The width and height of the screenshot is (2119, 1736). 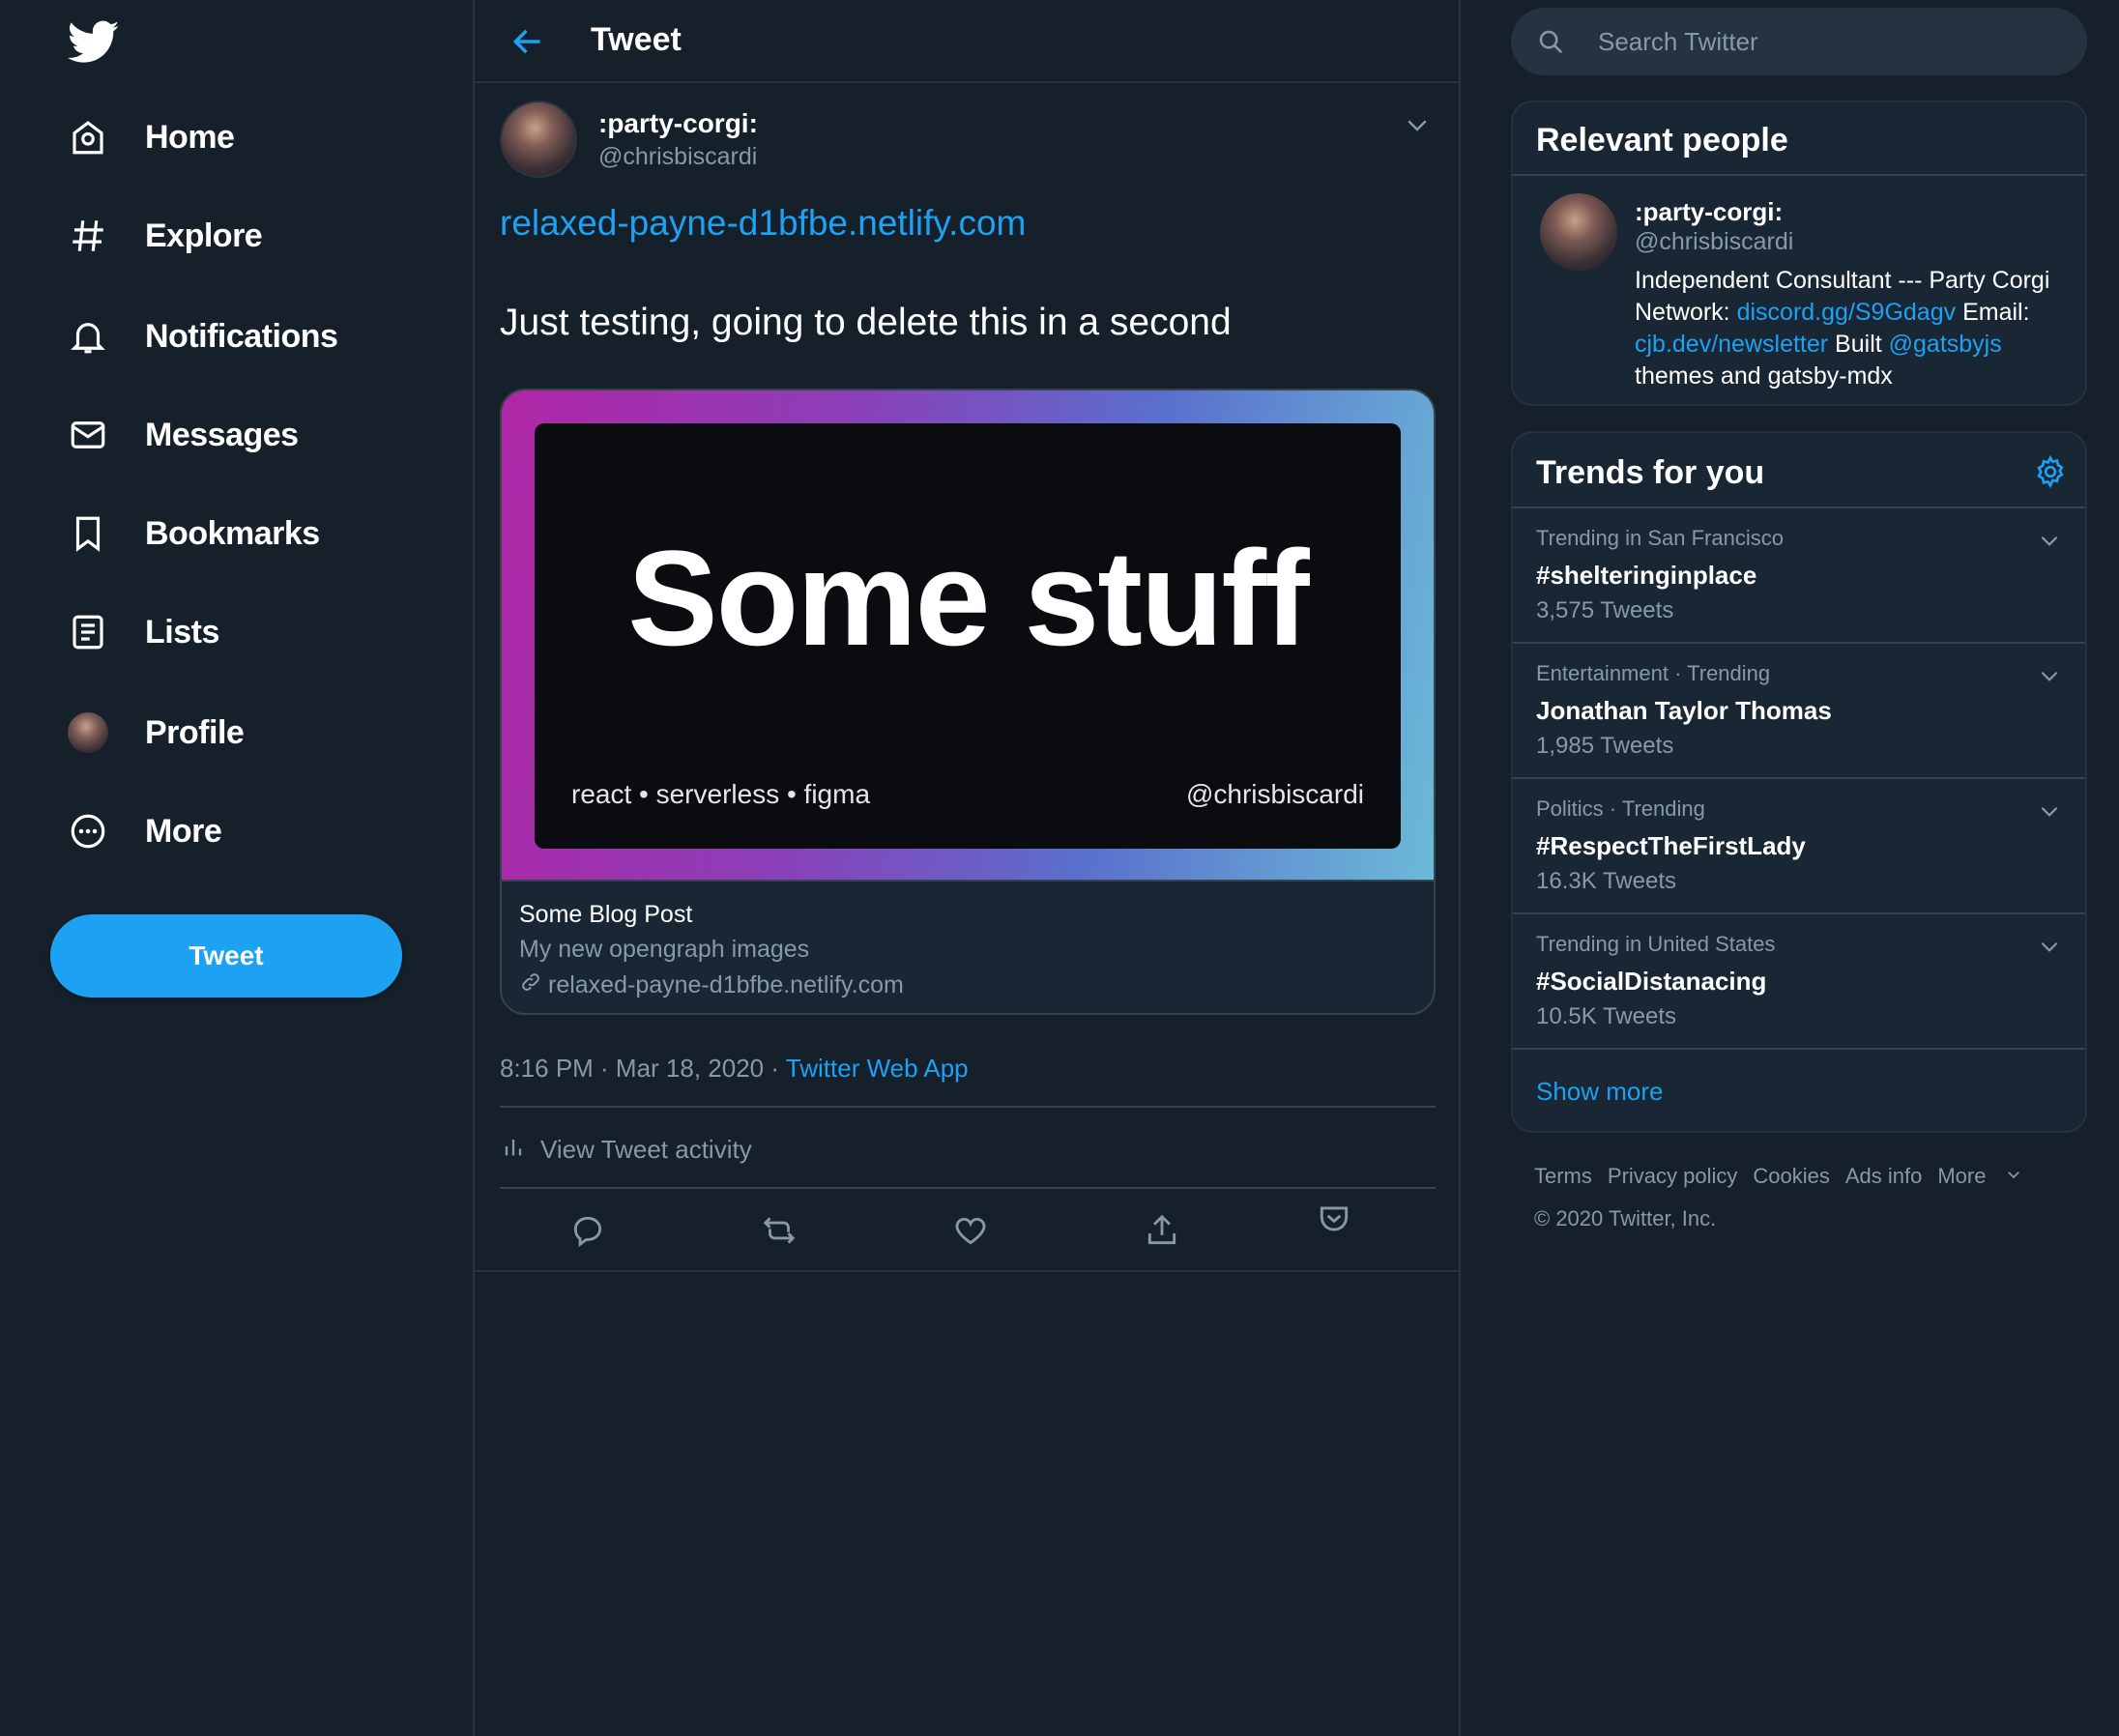 I want to click on like-icon, so click(x=971, y=1230).